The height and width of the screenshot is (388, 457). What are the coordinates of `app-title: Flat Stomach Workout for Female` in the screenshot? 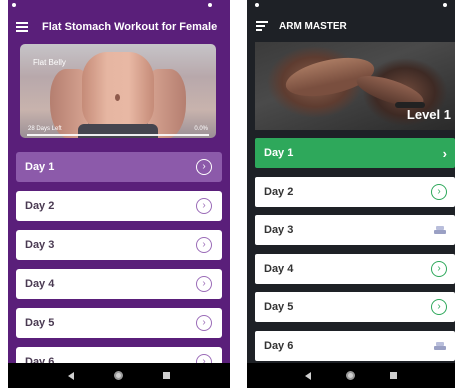 It's located at (130, 27).